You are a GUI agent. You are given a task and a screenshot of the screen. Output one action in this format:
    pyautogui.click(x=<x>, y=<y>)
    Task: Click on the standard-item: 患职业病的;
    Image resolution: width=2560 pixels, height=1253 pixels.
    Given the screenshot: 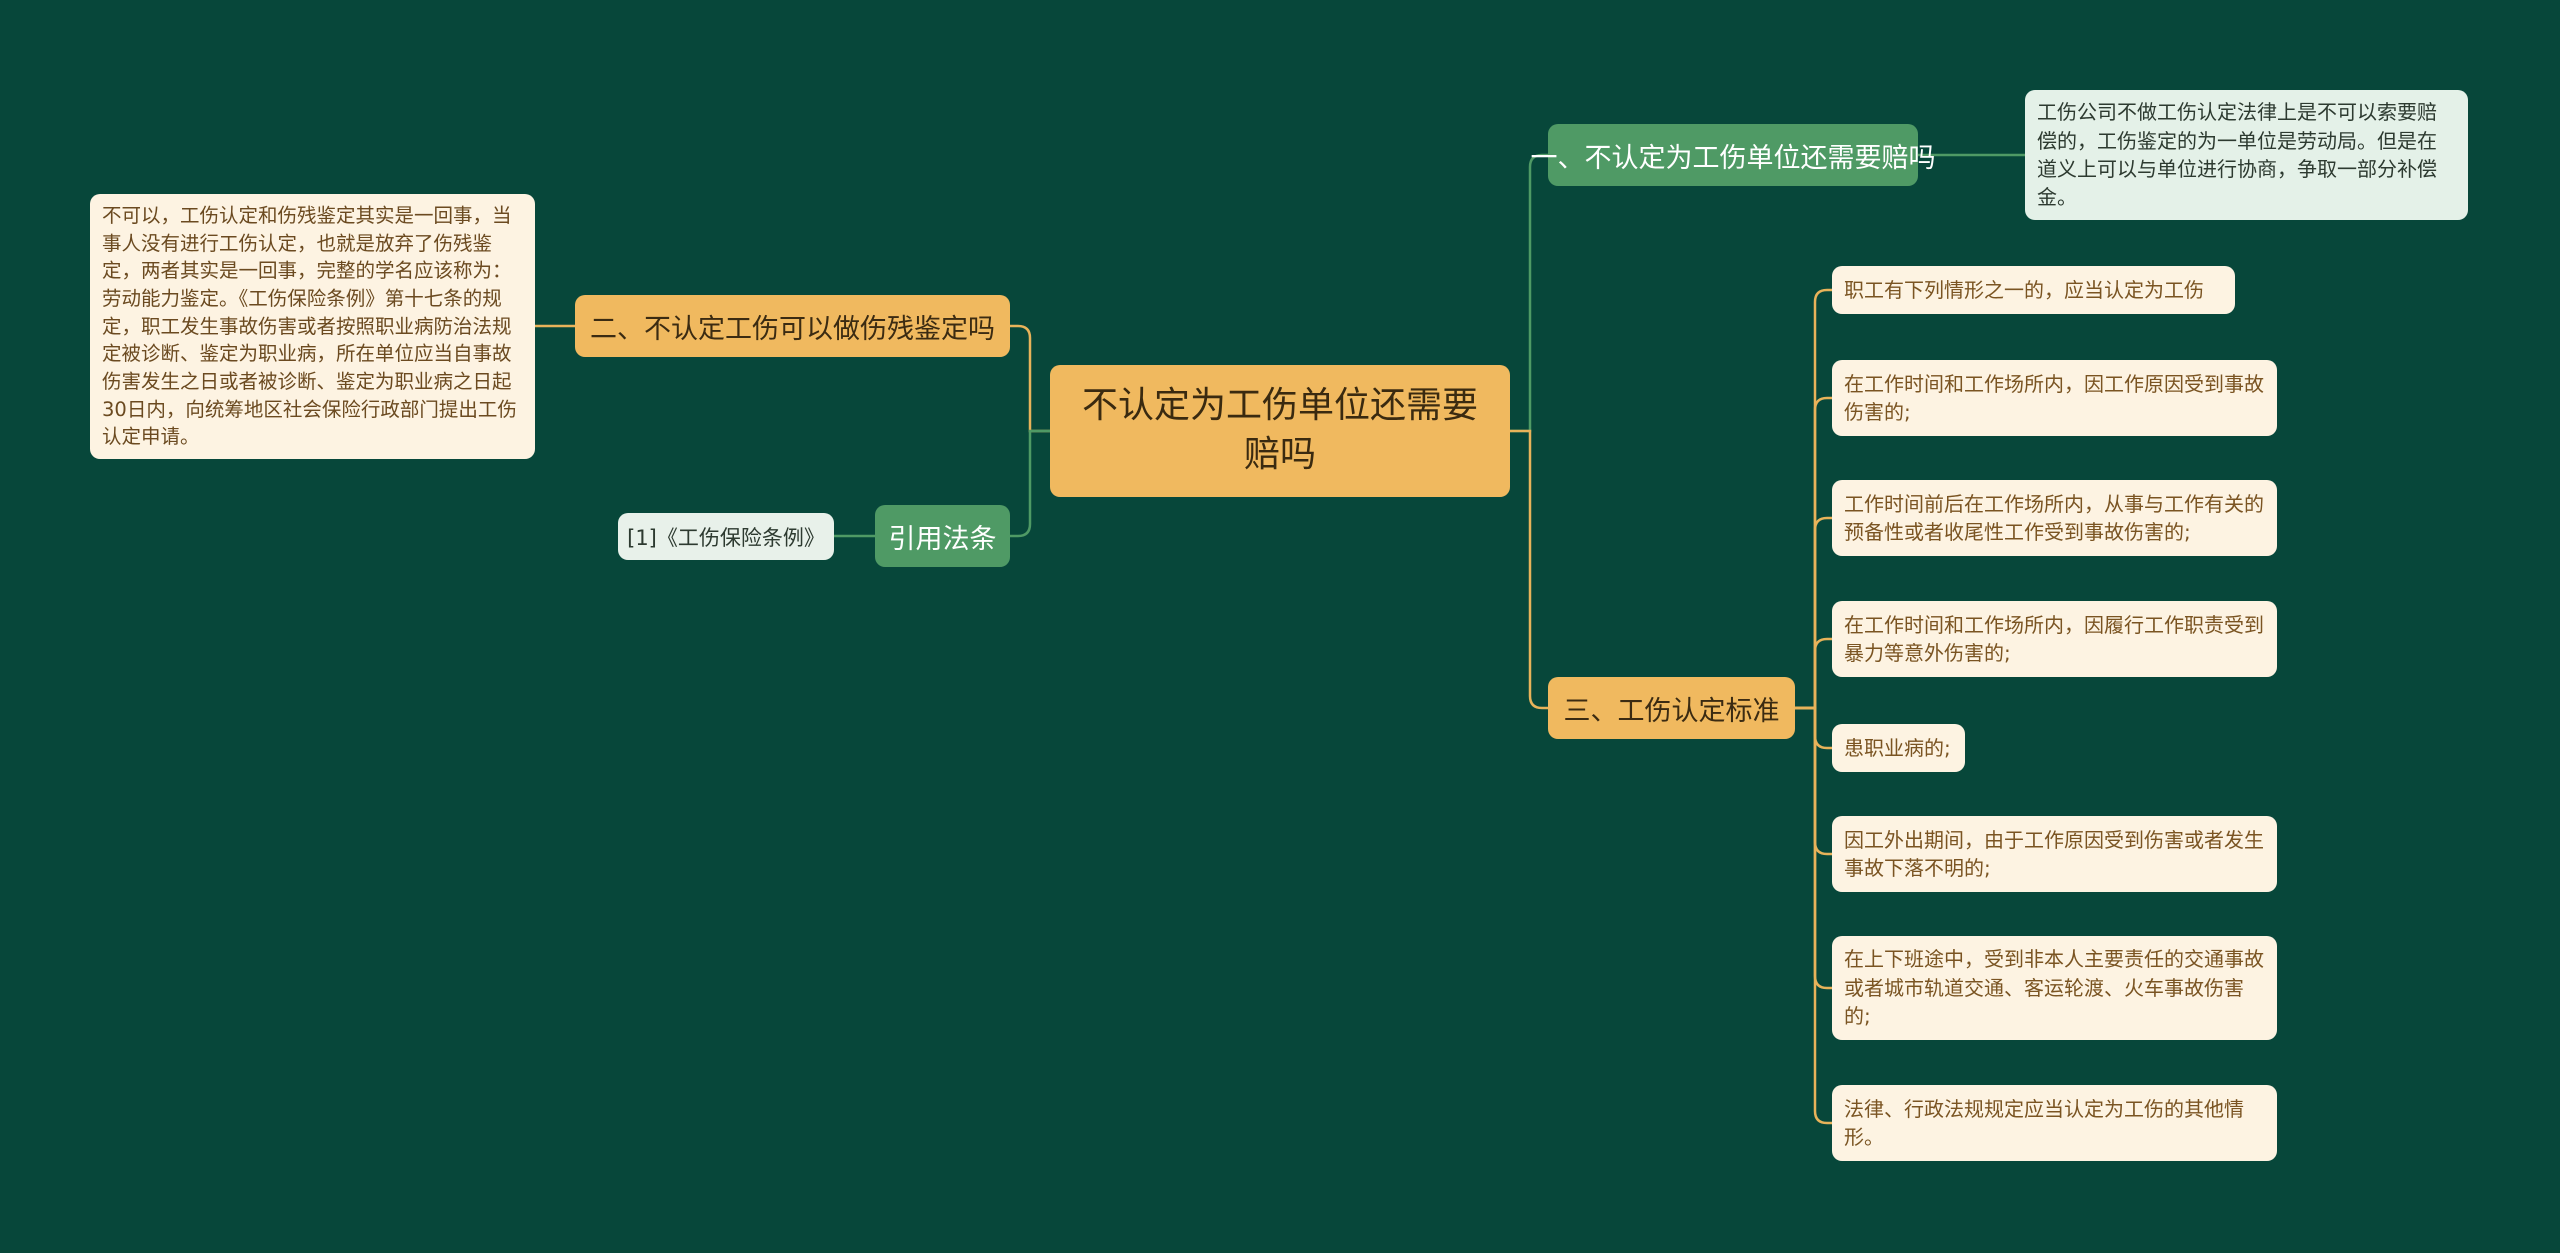 What is the action you would take?
    pyautogui.click(x=1898, y=748)
    